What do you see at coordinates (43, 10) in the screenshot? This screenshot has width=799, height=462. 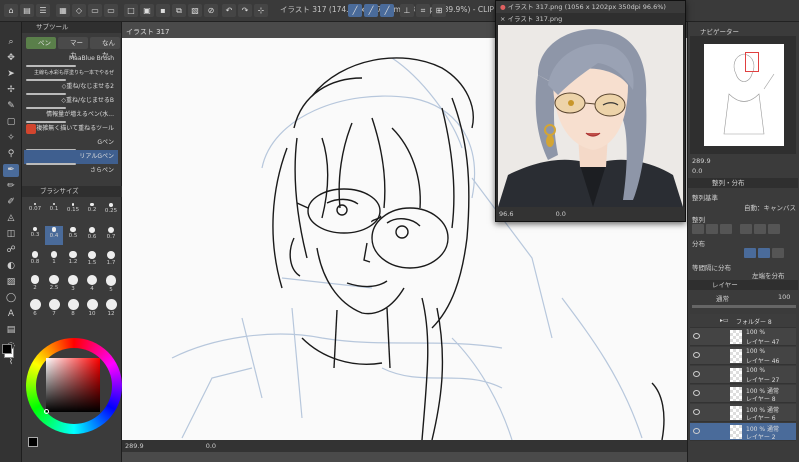 I see `menu-icon: ☰` at bounding box center [43, 10].